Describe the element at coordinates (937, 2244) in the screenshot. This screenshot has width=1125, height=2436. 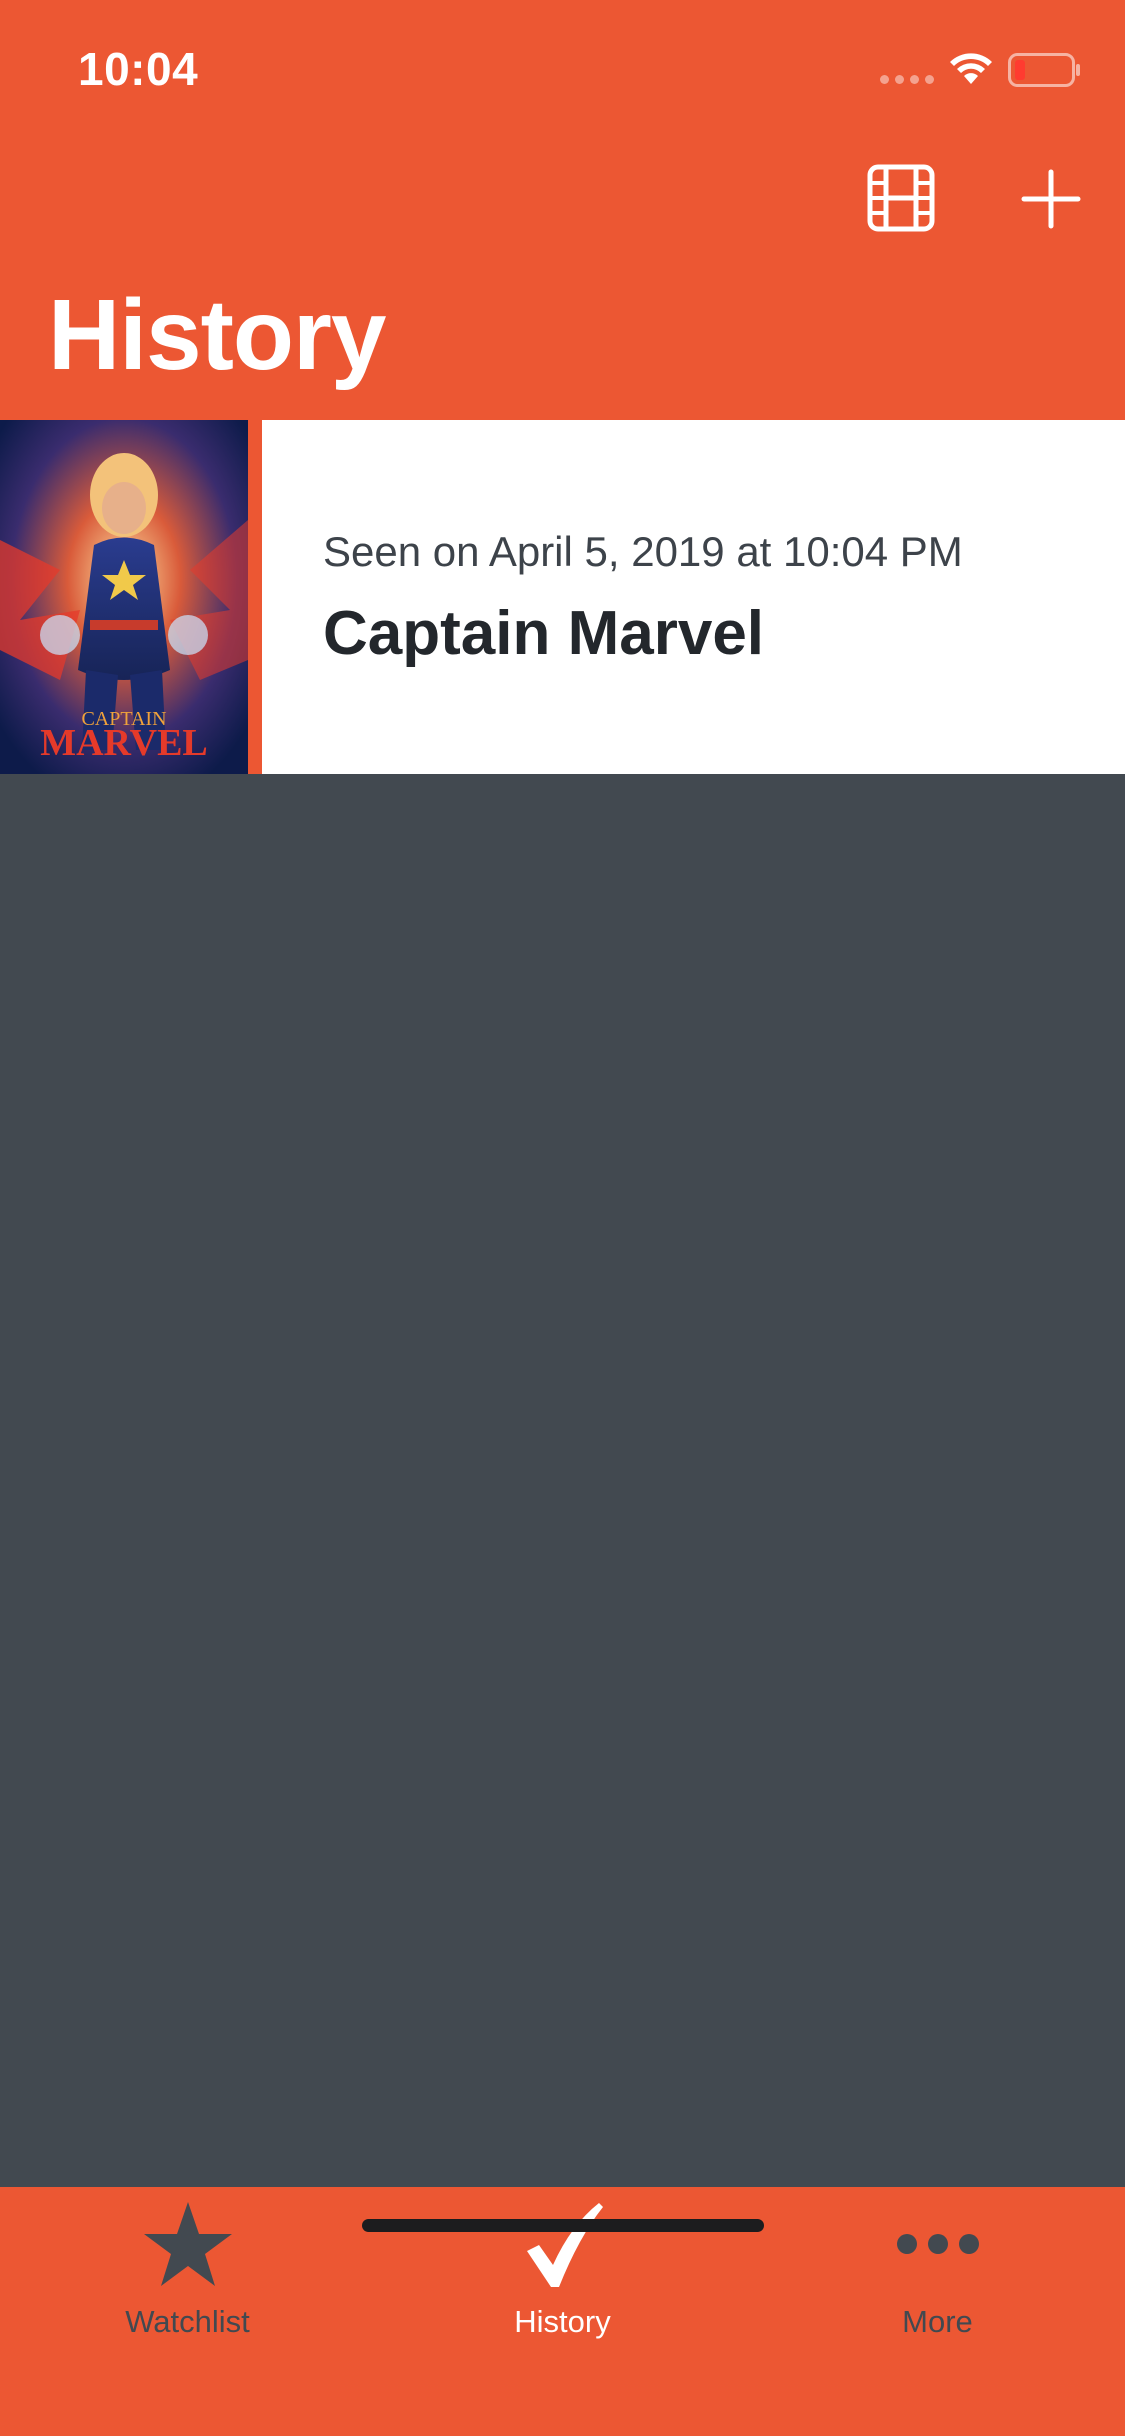
I see `more-dots-icon` at that location.